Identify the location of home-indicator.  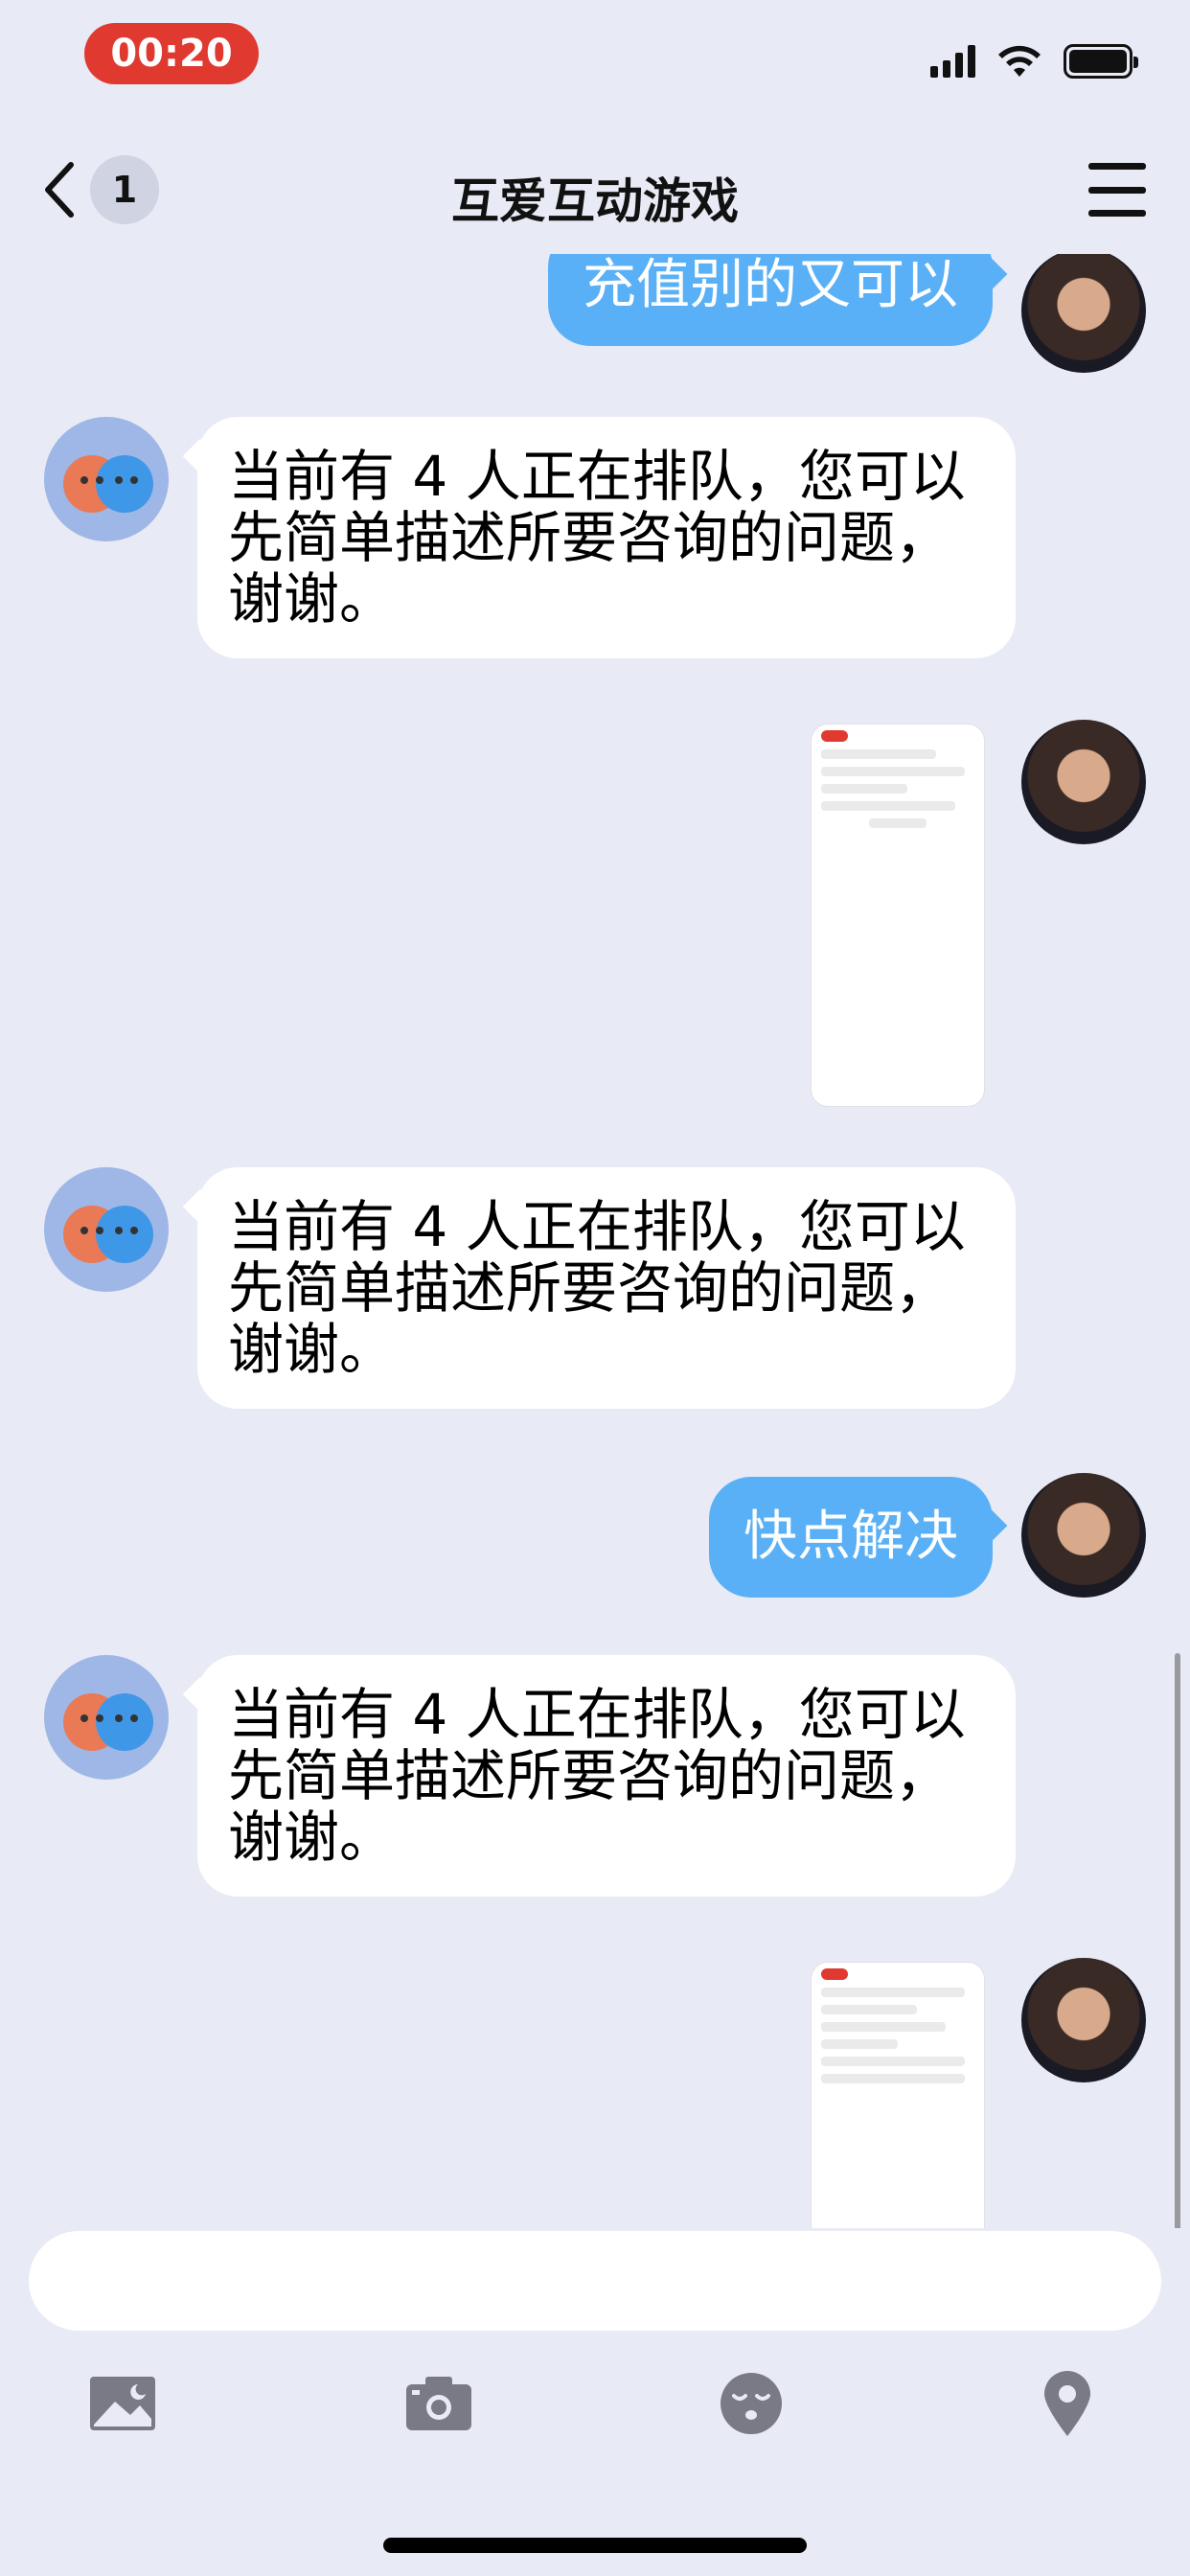
(595, 2545).